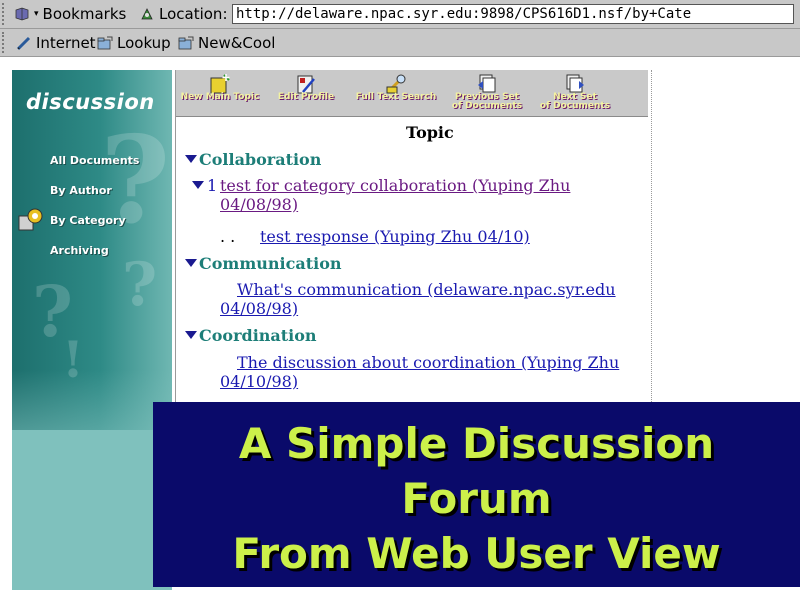 This screenshot has width=800, height=600. I want to click on document-link-response: test response (Yuping Zhu 04/10), so click(395, 236).